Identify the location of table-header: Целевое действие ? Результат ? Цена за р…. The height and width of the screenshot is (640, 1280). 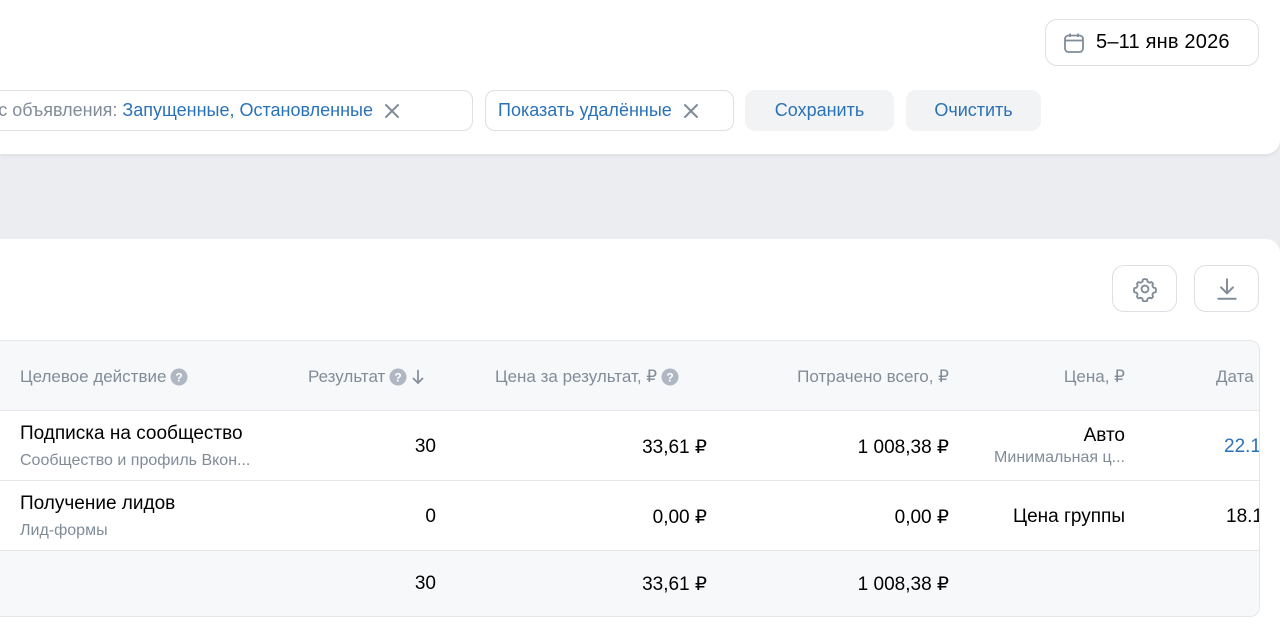
(629, 376).